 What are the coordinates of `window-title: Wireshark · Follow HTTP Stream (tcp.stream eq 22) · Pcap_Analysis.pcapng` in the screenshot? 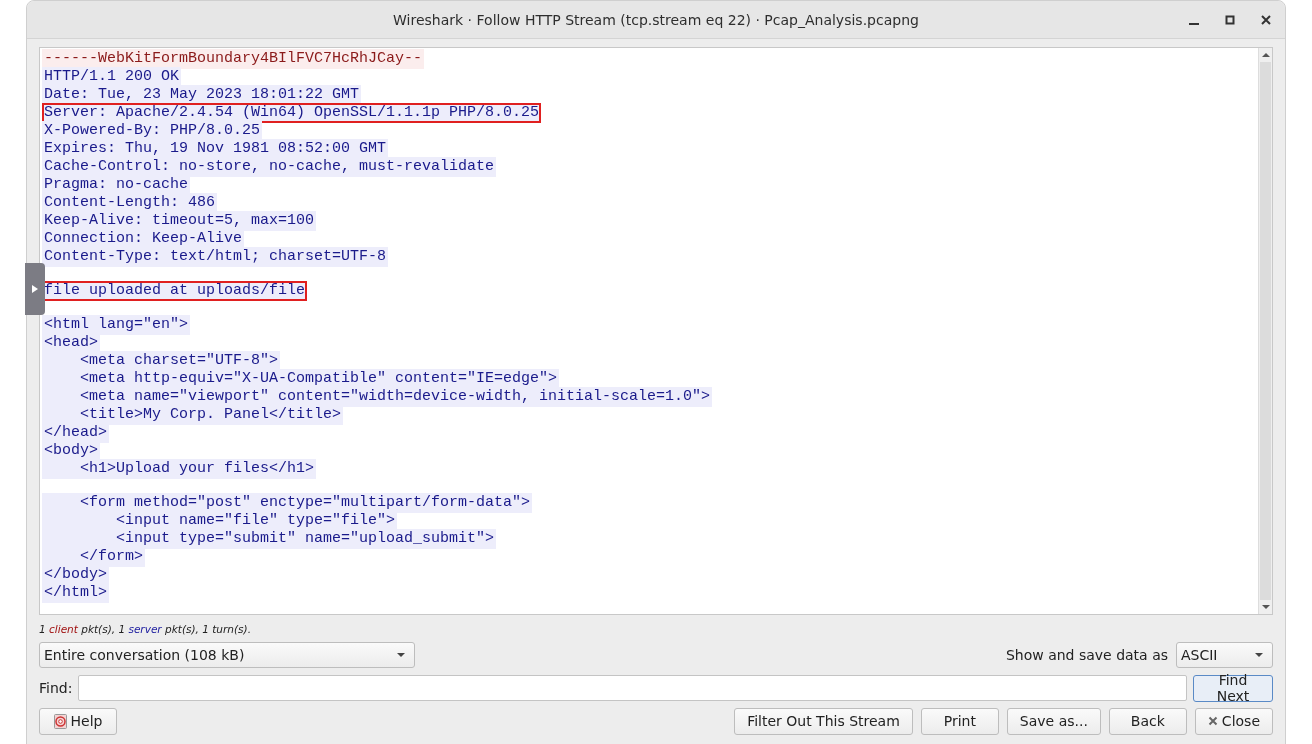 It's located at (656, 19).